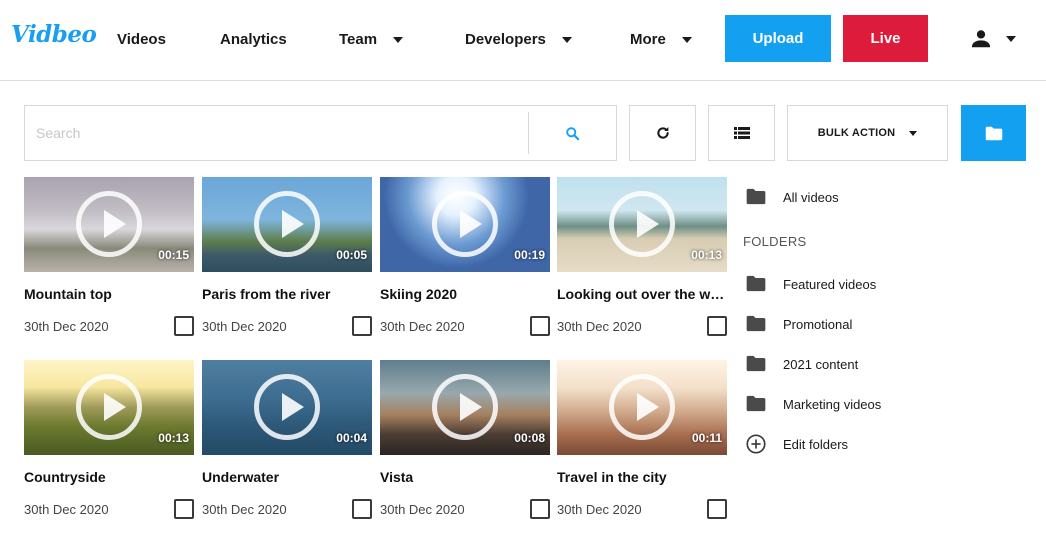  I want to click on nav-item-label: Analytics, so click(253, 39).